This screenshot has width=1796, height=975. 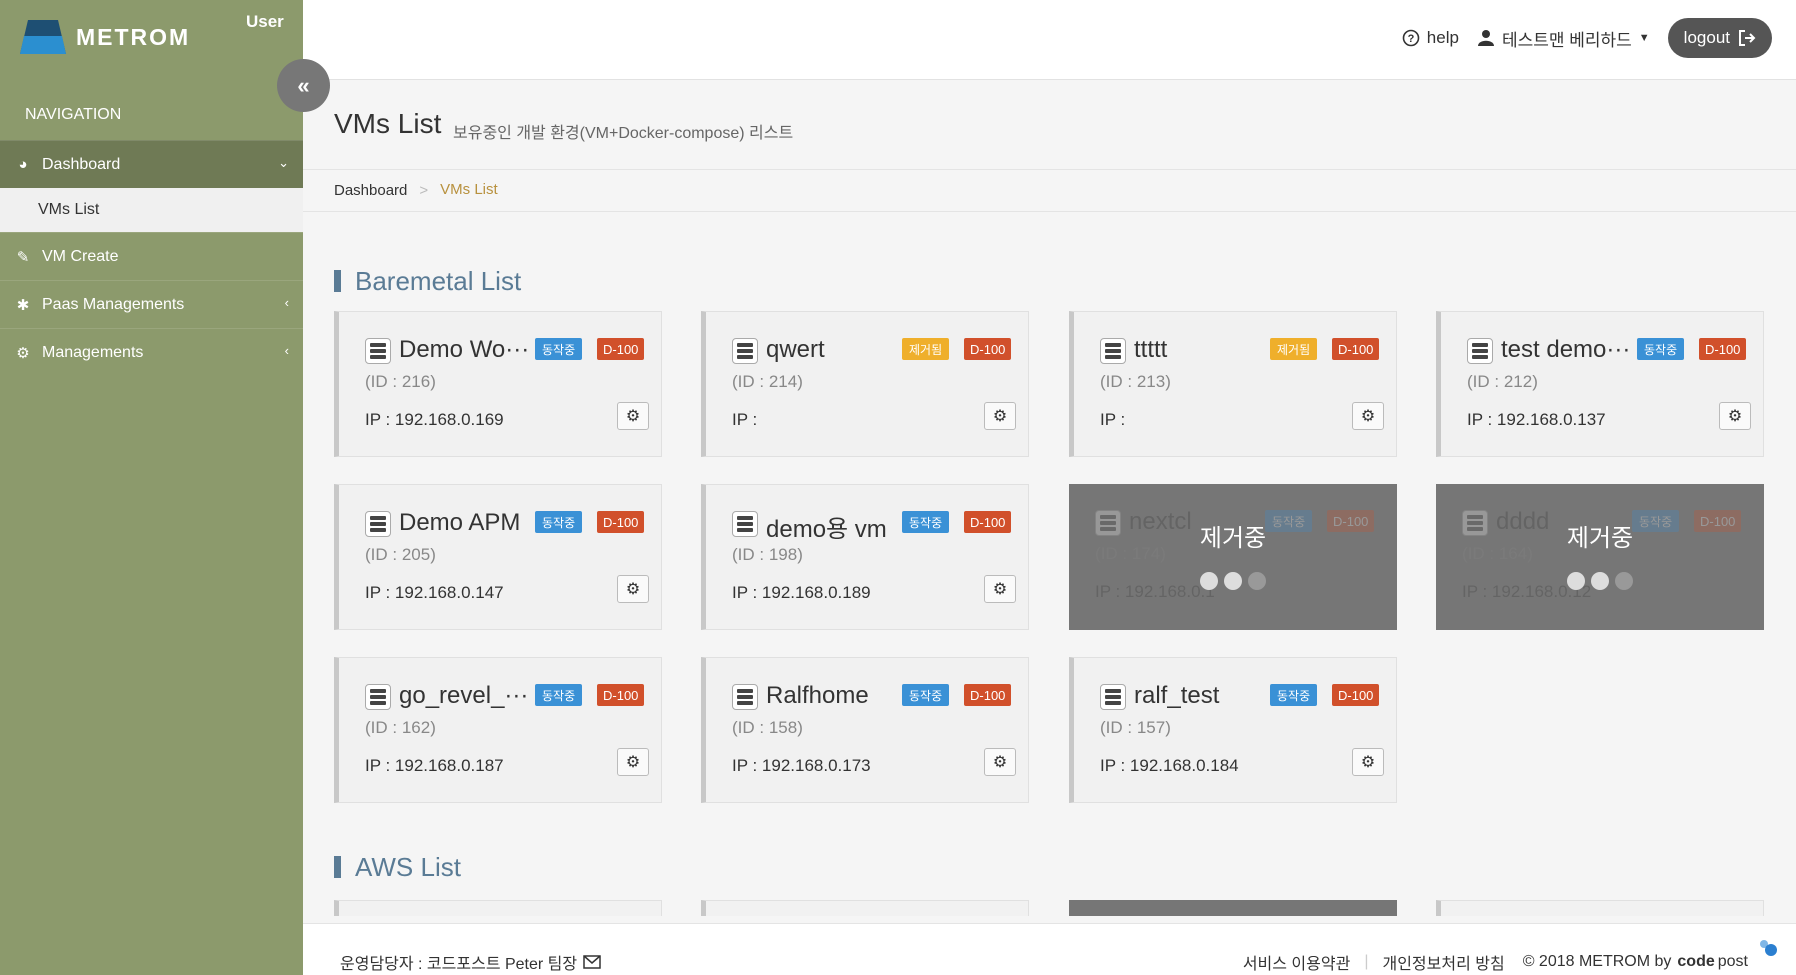 What do you see at coordinates (1169, 765) in the screenshot?
I see `vm-ip: IP : 192.168.0.184` at bounding box center [1169, 765].